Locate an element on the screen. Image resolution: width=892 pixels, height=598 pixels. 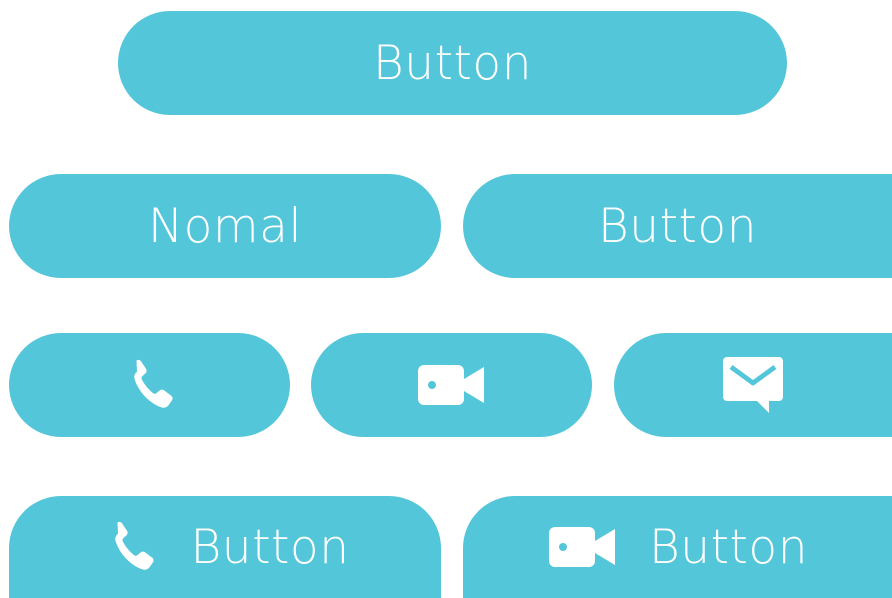
button-primary: Button is located at coordinates (452, 63).